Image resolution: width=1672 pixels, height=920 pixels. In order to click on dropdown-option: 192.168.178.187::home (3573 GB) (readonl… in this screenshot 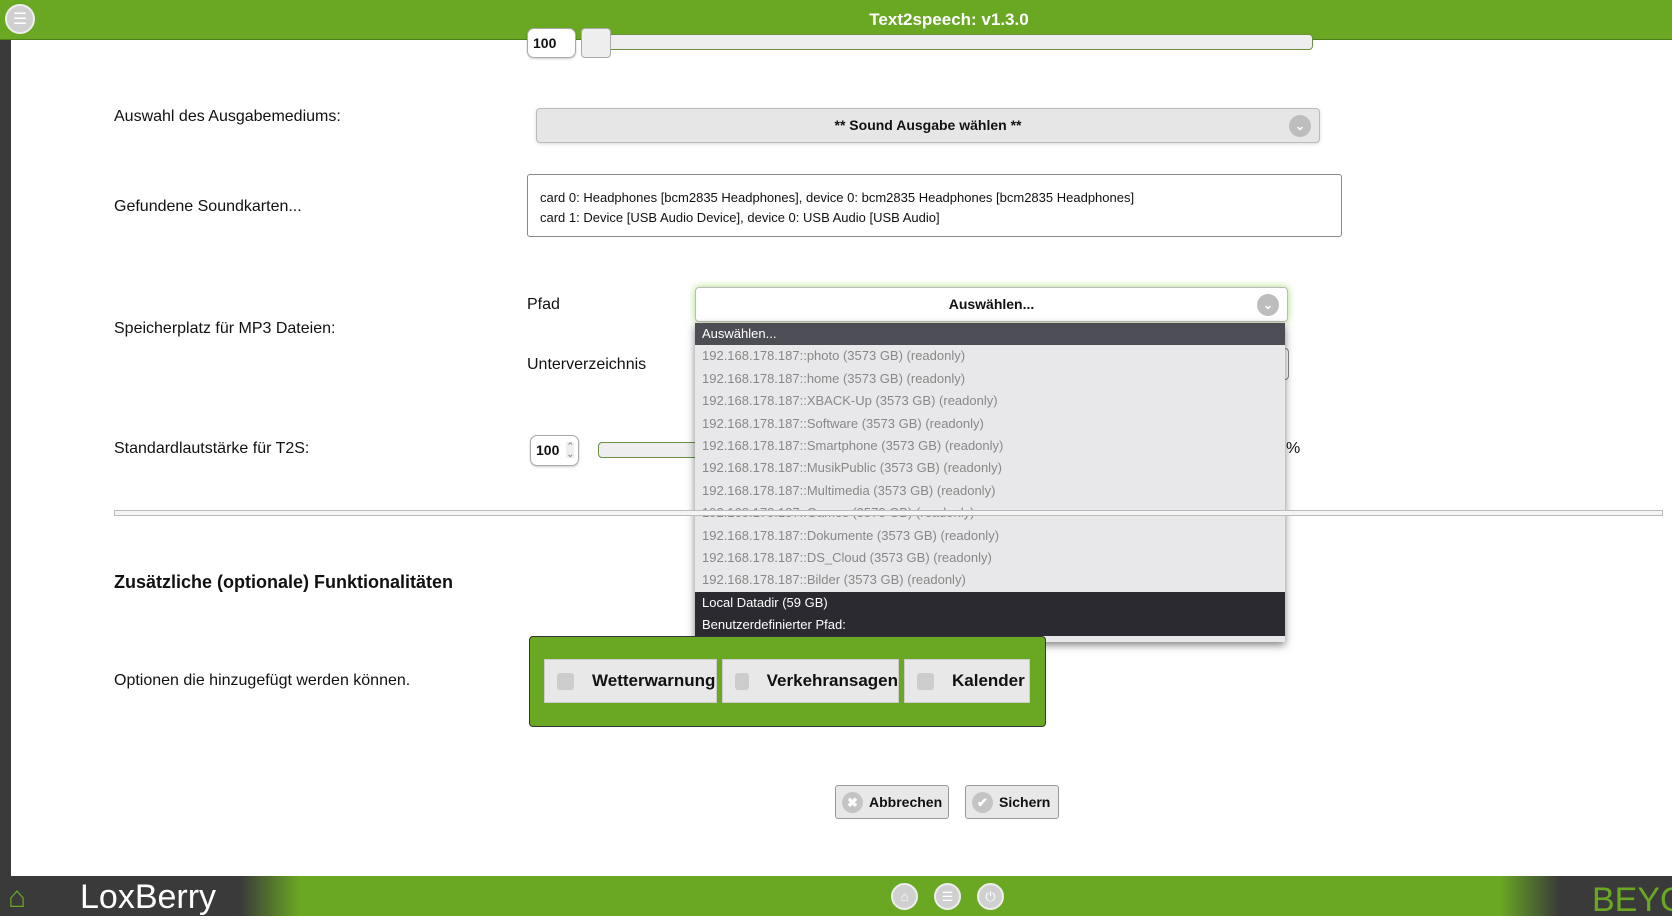, I will do `click(990, 379)`.